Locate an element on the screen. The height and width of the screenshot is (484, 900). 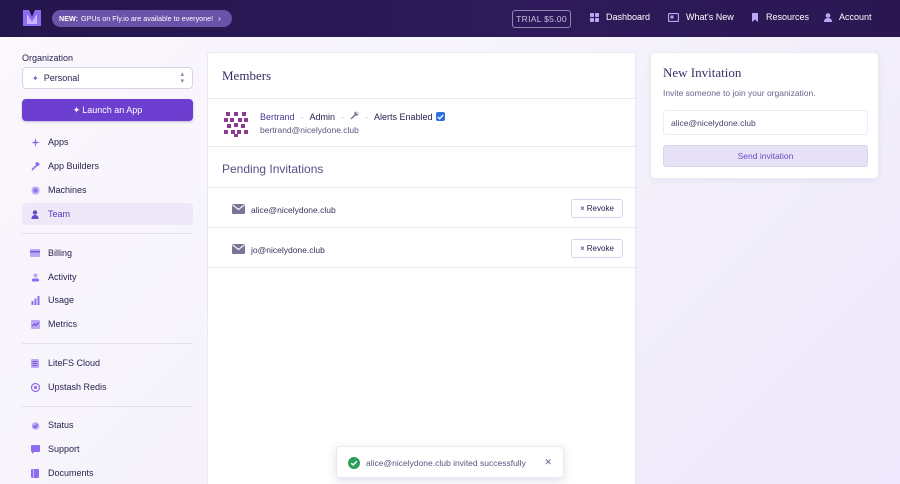
sidebar-item-label: LiteFS Cloud is located at coordinates (74, 363).